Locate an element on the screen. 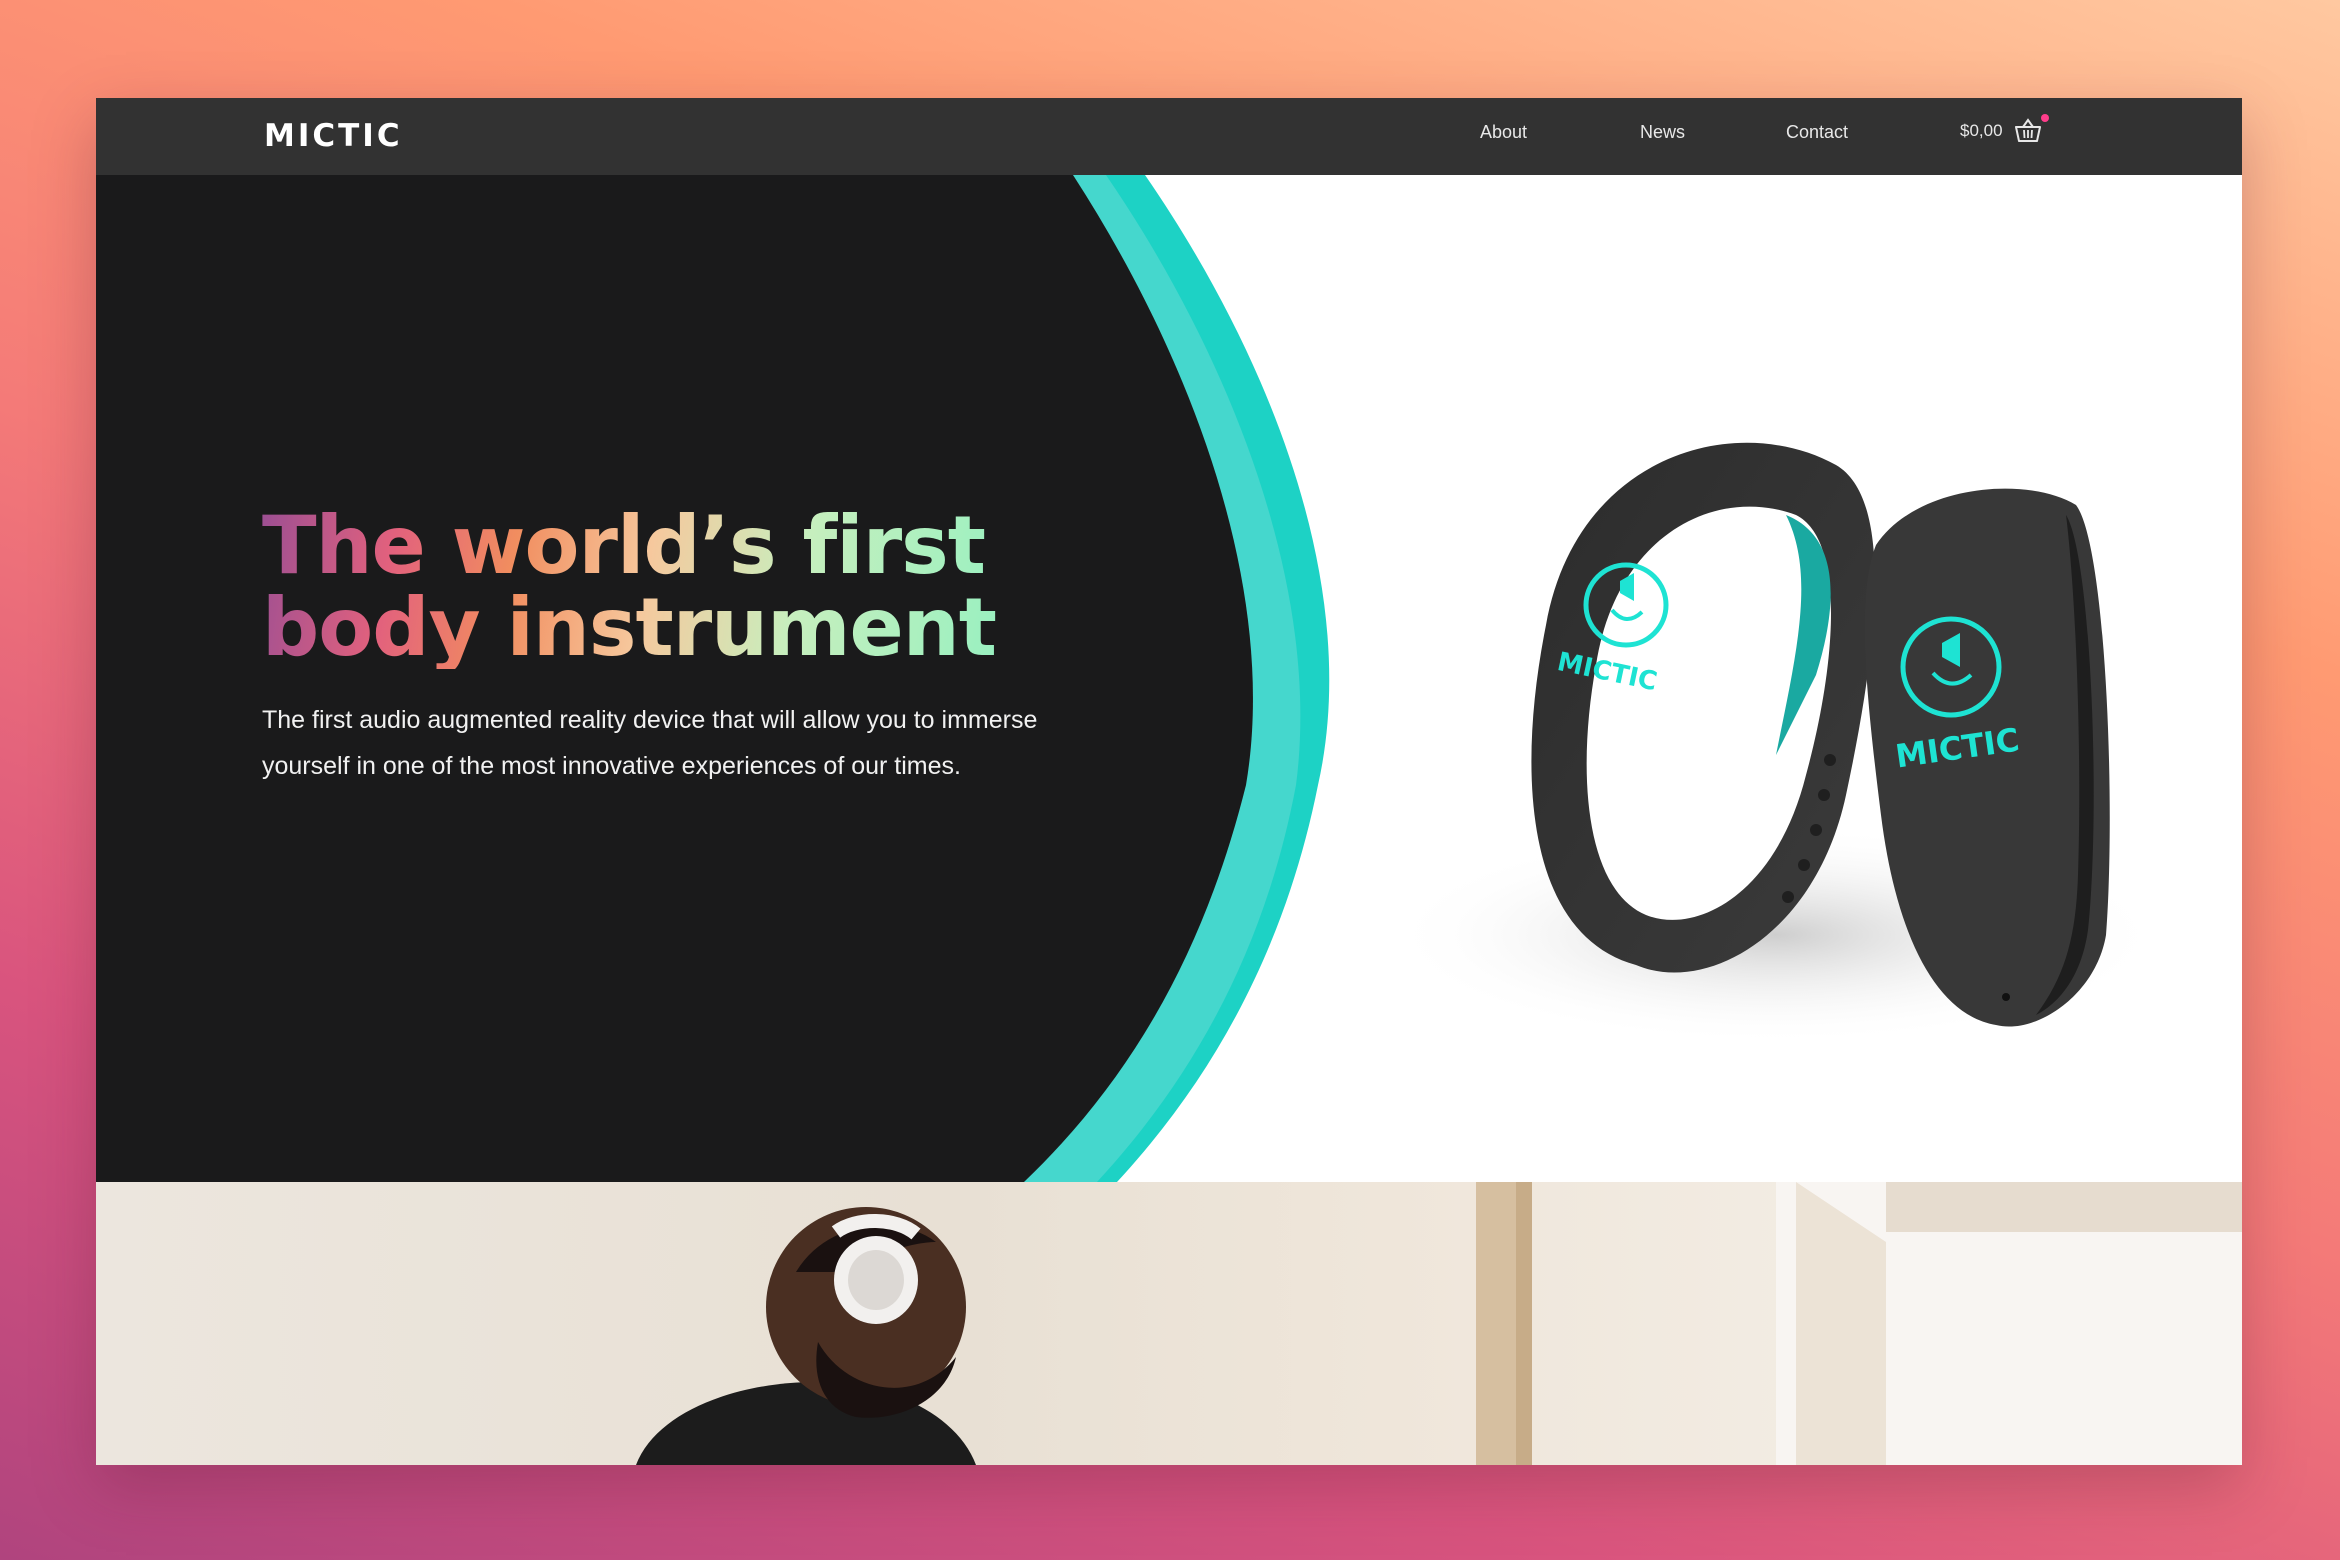  lifestyle-photo is located at coordinates (1439, 1323).